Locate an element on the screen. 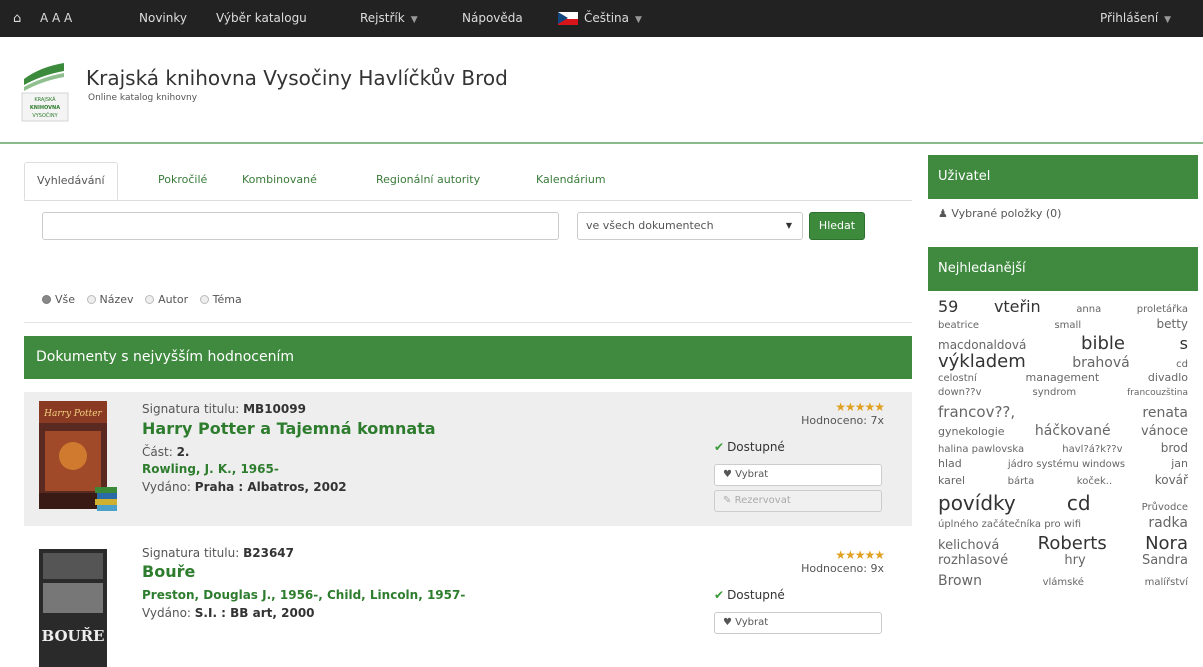 The width and height of the screenshot is (1203, 667). tag-cloud-link: bárta is located at coordinates (1021, 481).